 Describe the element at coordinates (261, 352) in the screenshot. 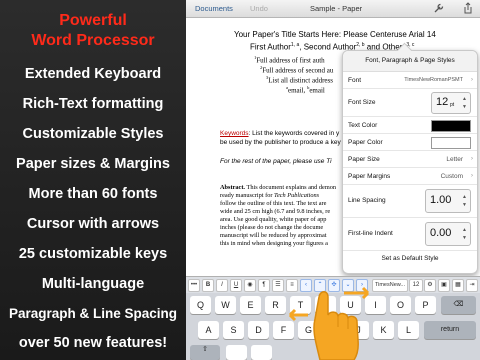

I see `key-x` at that location.